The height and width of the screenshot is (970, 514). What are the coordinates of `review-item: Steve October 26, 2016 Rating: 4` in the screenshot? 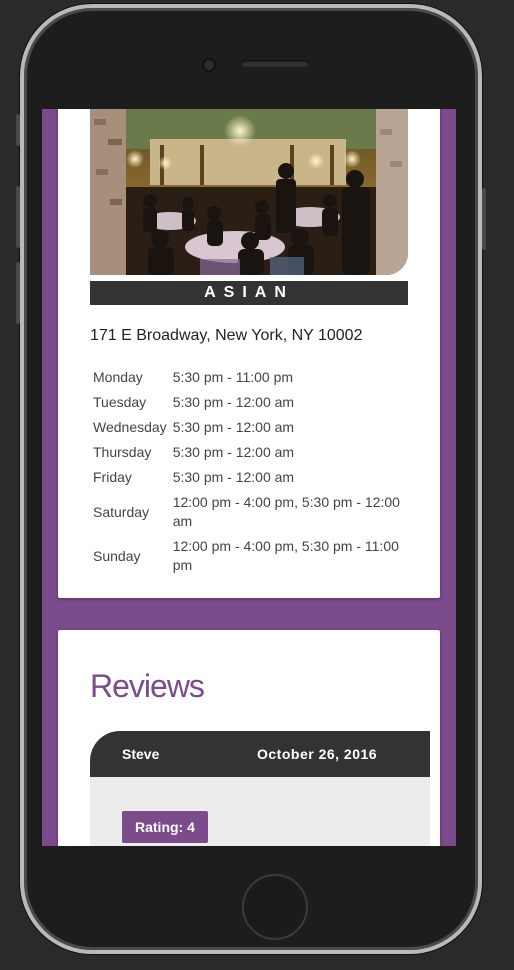 It's located at (260, 788).